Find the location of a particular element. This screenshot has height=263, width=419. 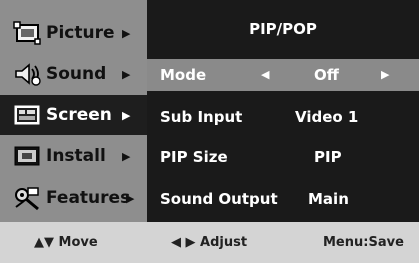

picture-icon is located at coordinates (27, 33).